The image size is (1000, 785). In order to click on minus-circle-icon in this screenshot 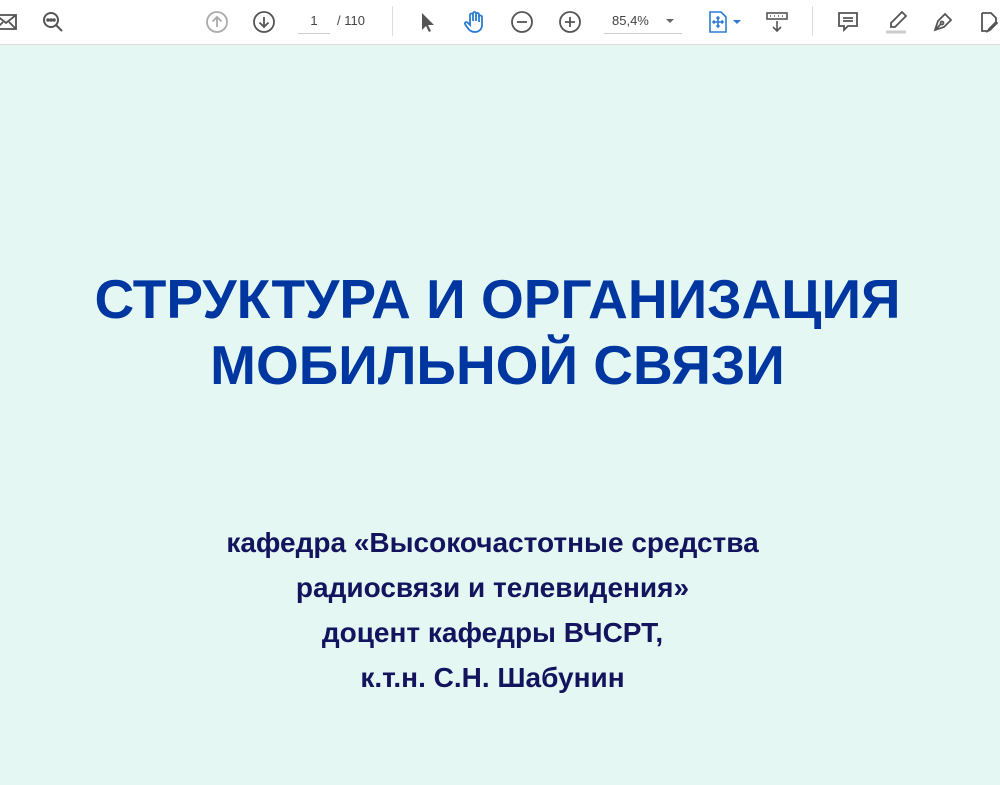, I will do `click(522, 22)`.